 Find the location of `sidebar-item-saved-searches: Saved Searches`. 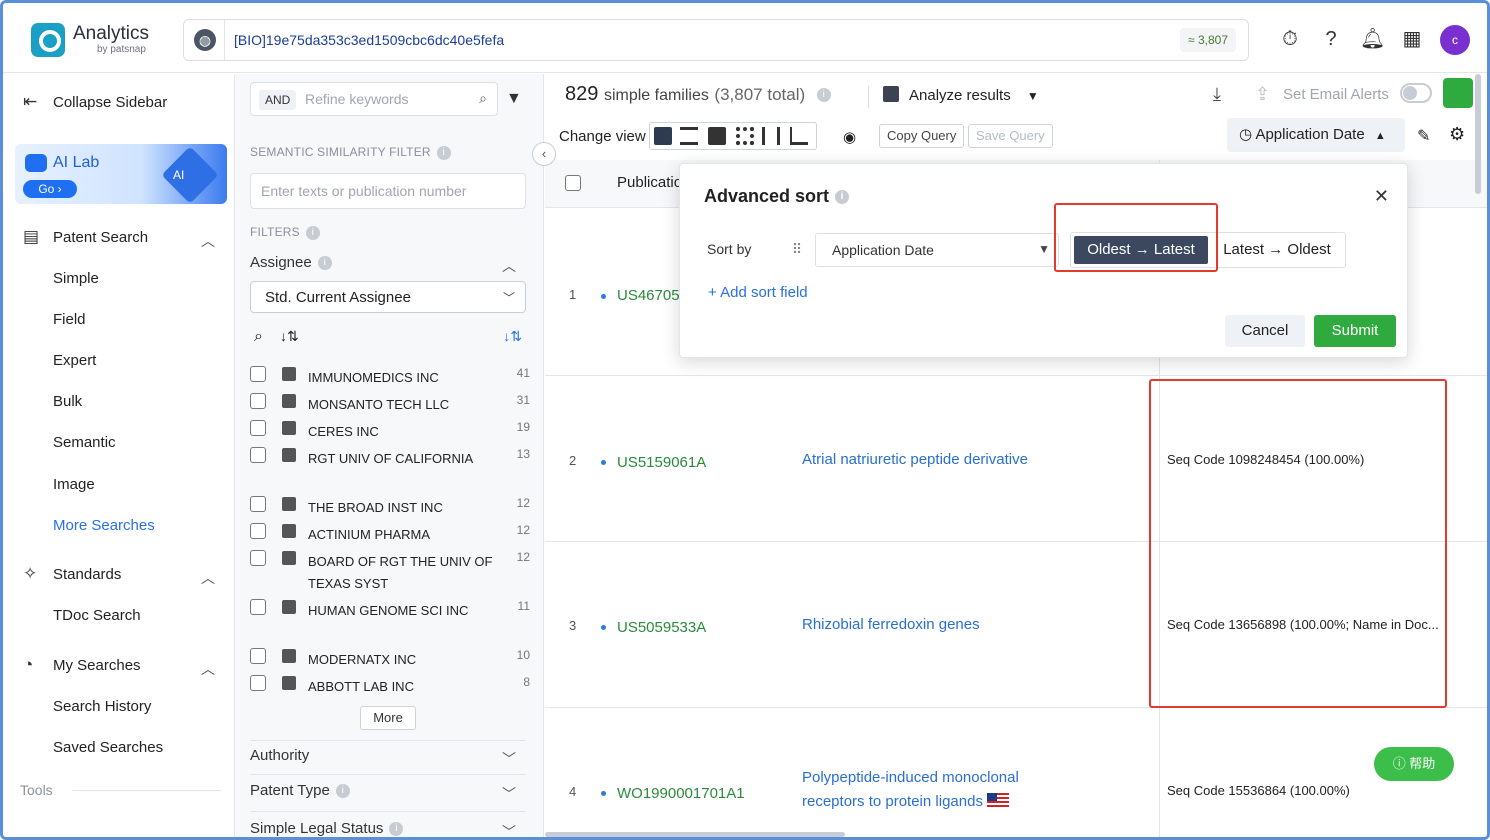

sidebar-item-saved-searches: Saved Searches is located at coordinates (108, 747).